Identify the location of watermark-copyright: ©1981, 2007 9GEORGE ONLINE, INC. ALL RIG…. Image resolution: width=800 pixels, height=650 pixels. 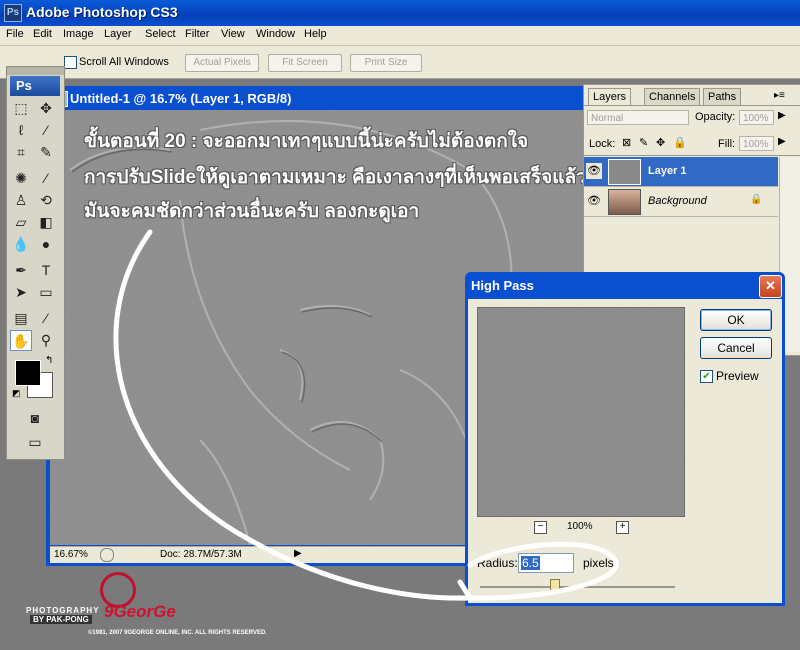
(178, 633).